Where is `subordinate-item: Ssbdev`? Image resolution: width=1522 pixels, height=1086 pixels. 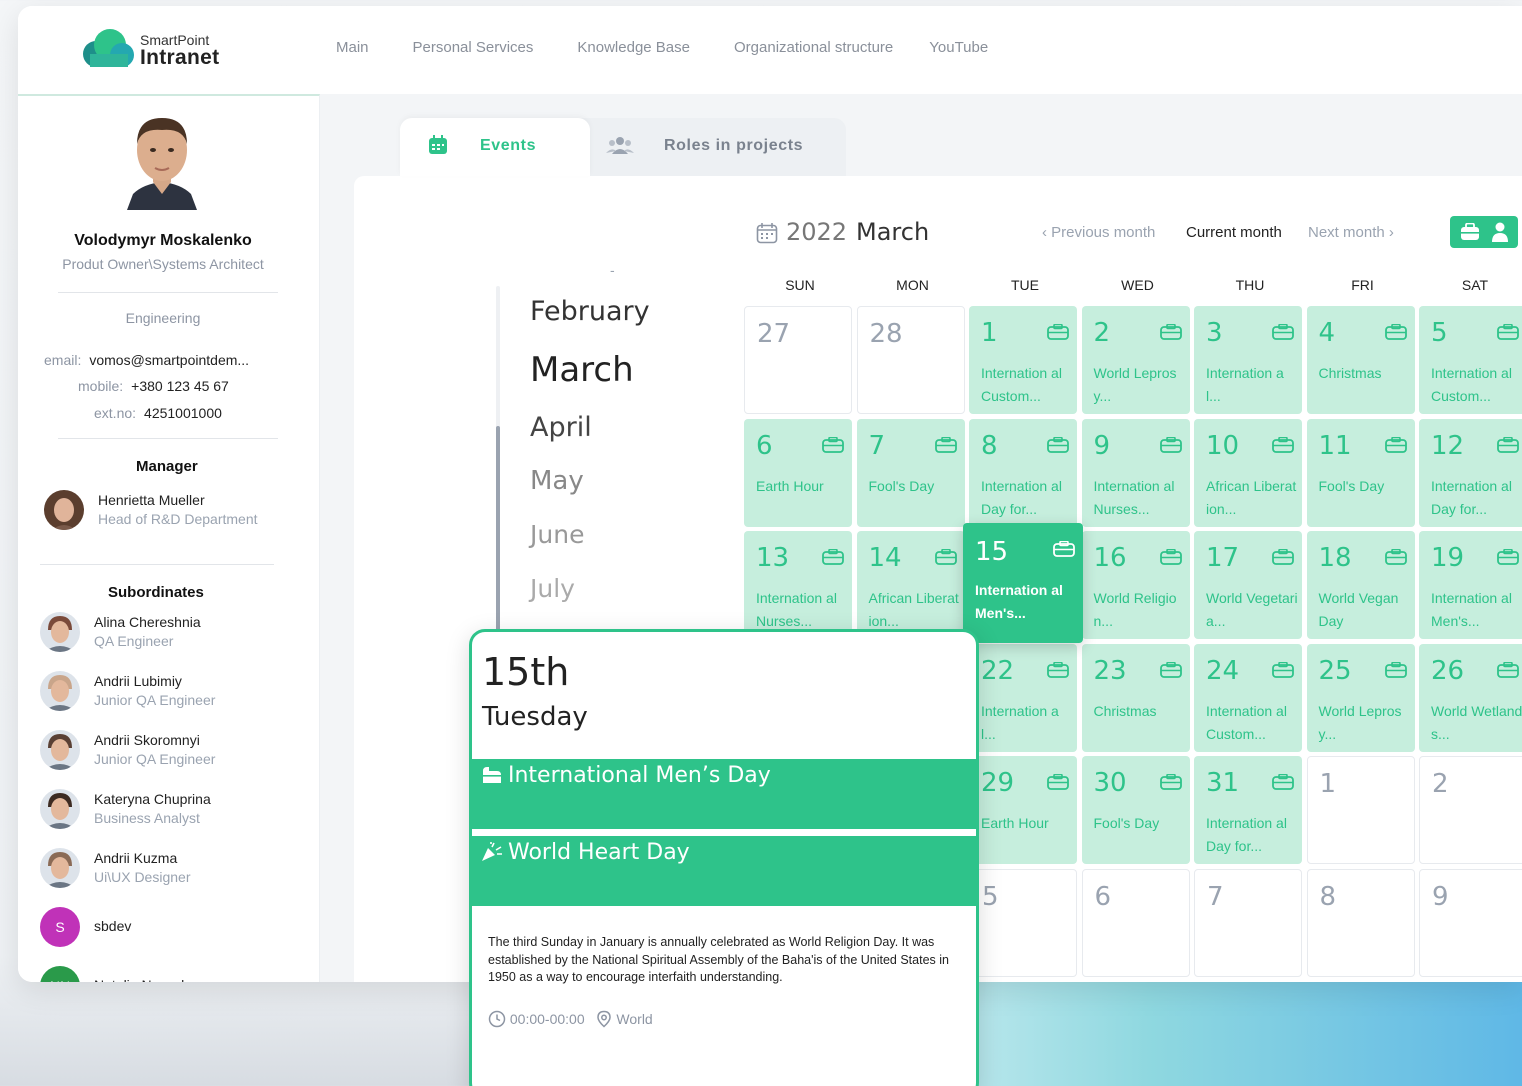 subordinate-item: Ssbdev is located at coordinates (170, 928).